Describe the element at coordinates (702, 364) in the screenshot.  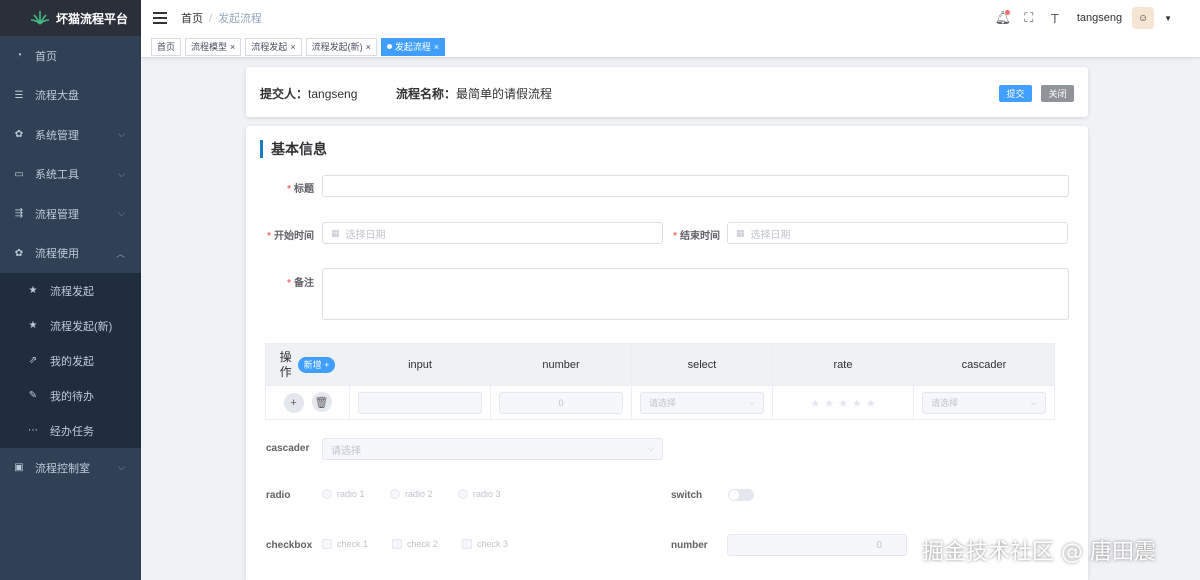
I see `table-header-select: select` at that location.